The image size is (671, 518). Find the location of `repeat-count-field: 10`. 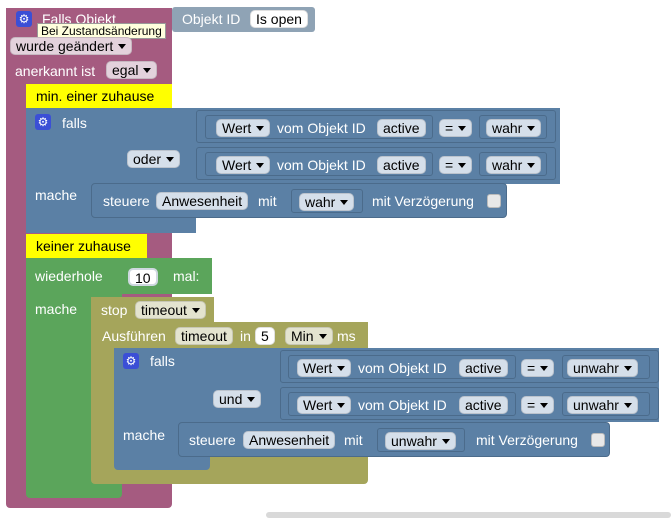

repeat-count-field: 10 is located at coordinates (143, 277).